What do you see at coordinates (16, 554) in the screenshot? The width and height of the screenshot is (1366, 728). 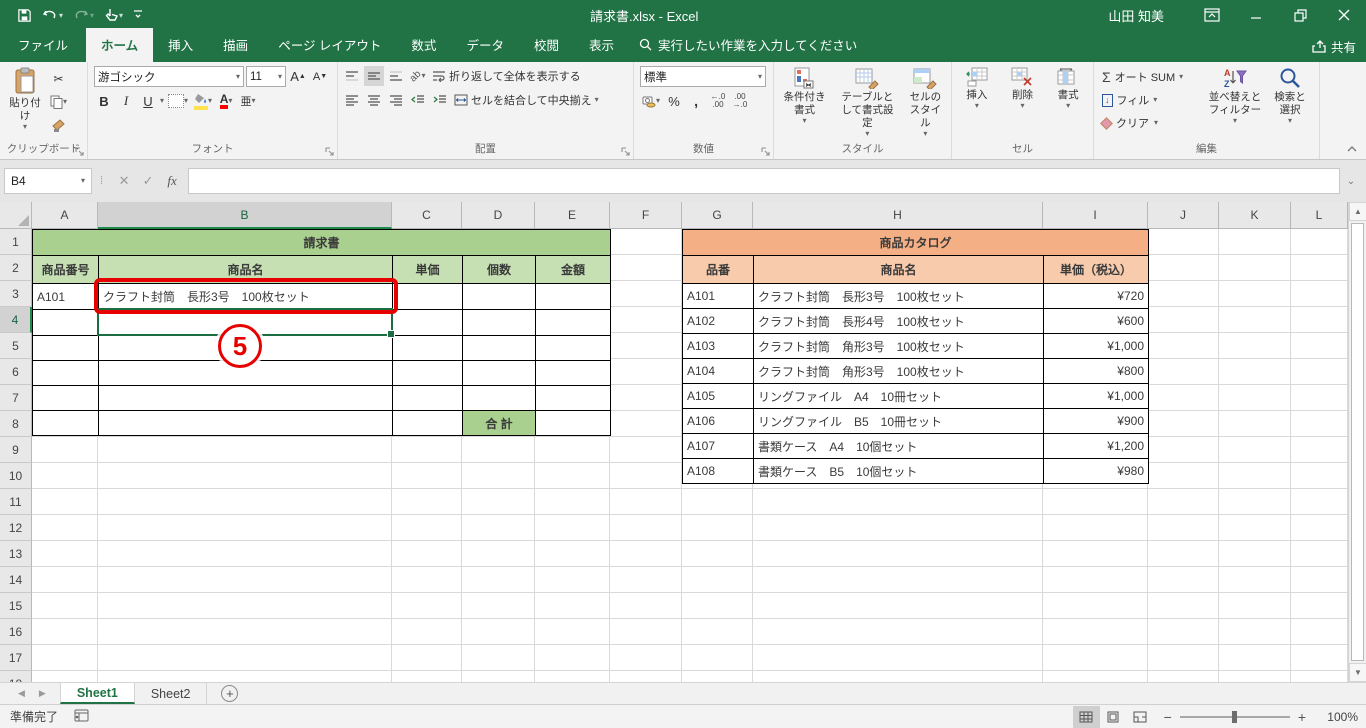 I see `row-header-13: 13` at bounding box center [16, 554].